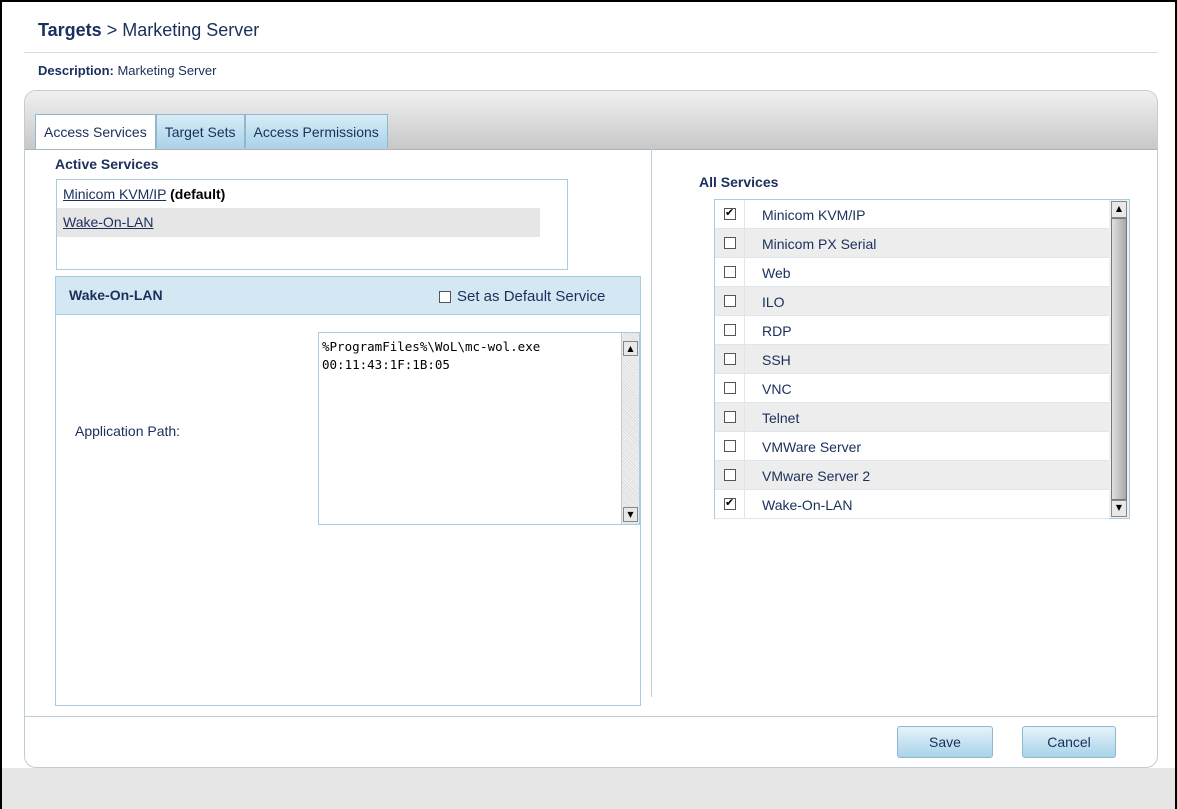 This screenshot has height=809, width=1177. I want to click on service-row: Wake-On-LAN, so click(912, 504).